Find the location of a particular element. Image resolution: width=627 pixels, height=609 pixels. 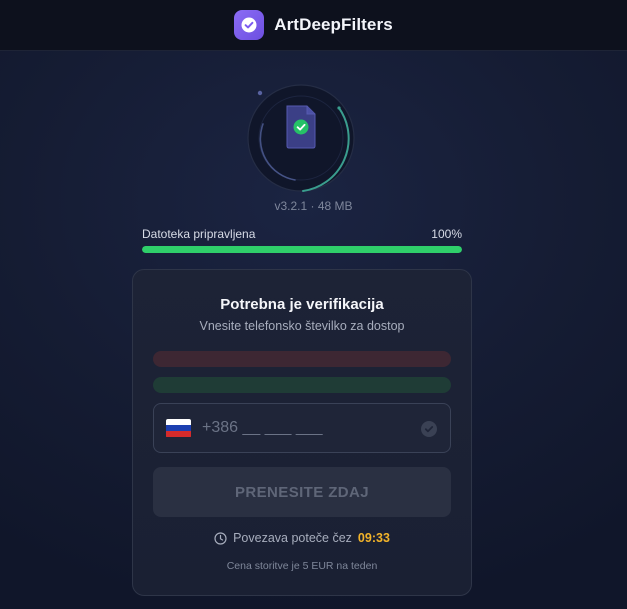

hero-graphic is located at coordinates (301, 138).